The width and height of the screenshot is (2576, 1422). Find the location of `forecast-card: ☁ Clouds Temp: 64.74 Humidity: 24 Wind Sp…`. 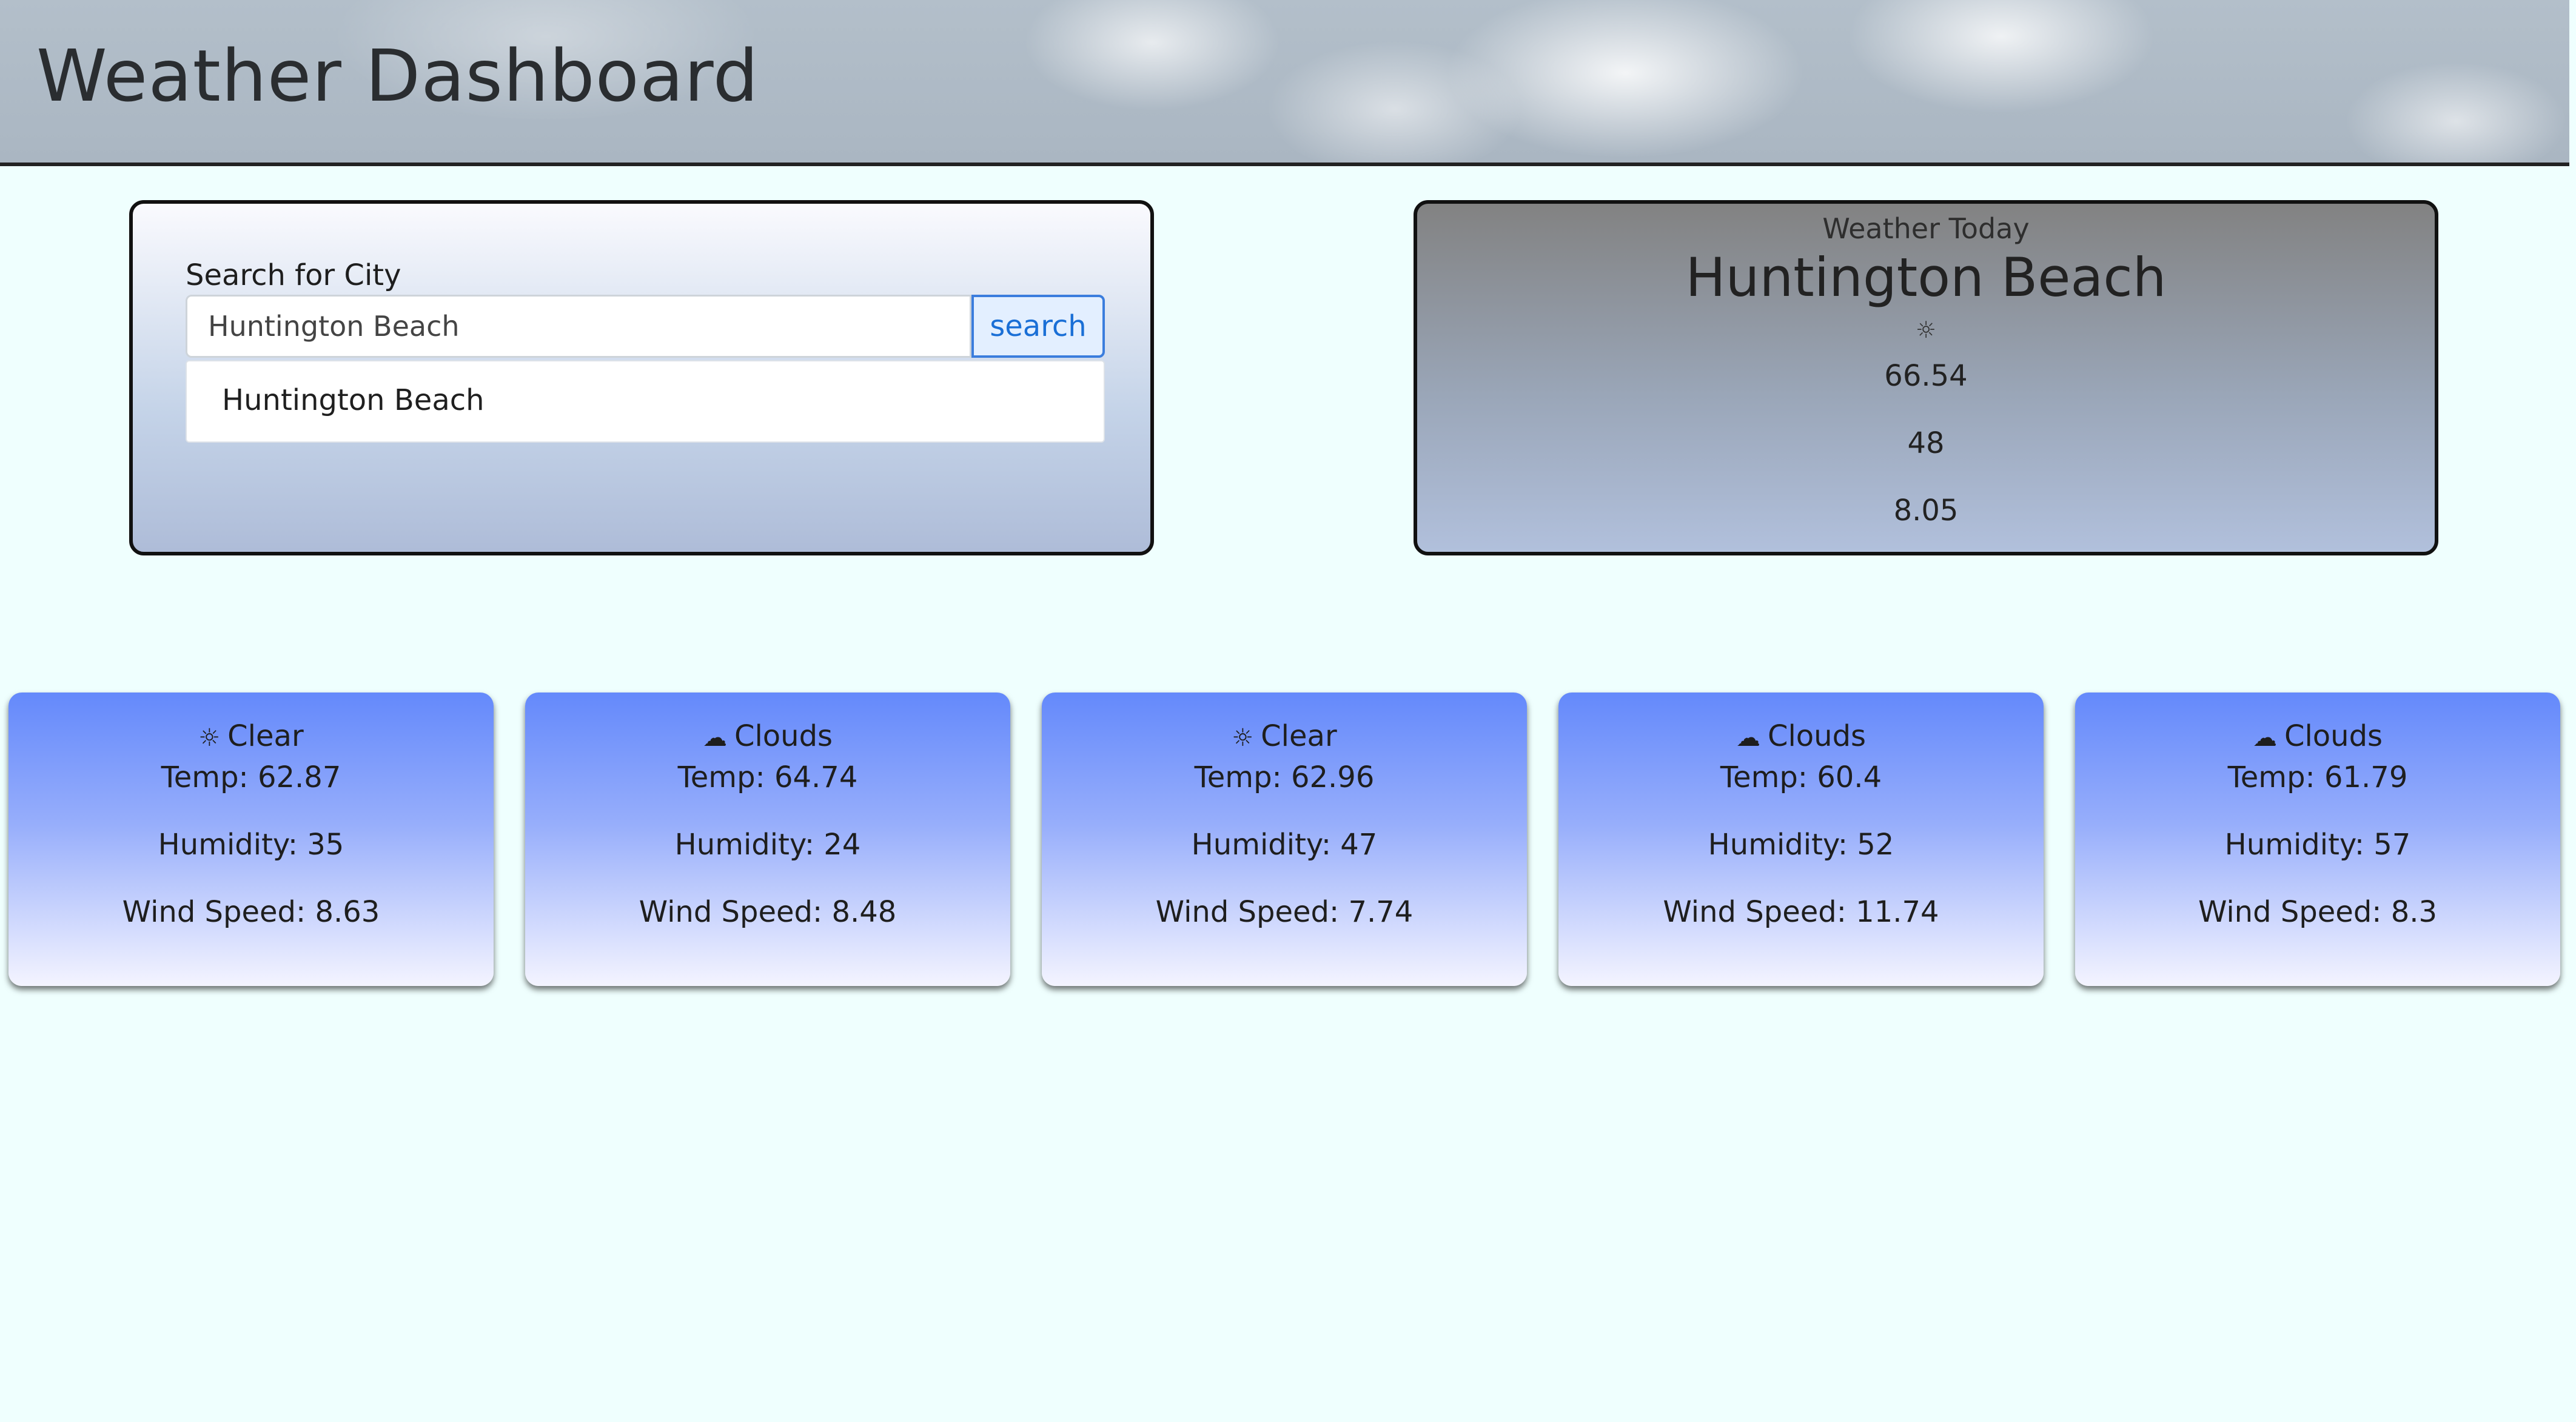

forecast-card: ☁ Clouds Temp: 64.74 Humidity: 24 Wind Sp… is located at coordinates (767, 840).